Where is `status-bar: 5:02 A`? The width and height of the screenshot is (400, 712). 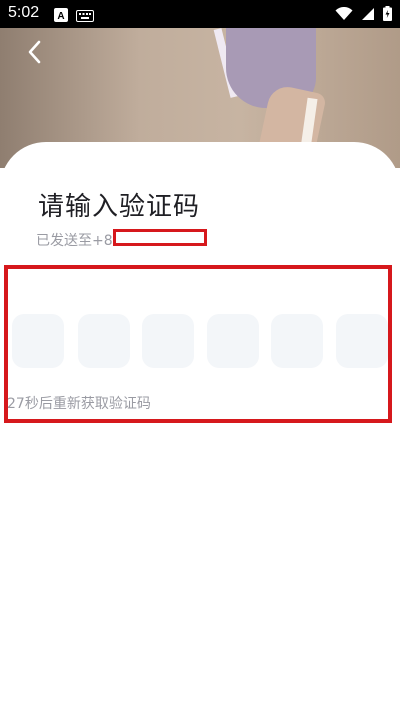 status-bar: 5:02 A is located at coordinates (200, 14).